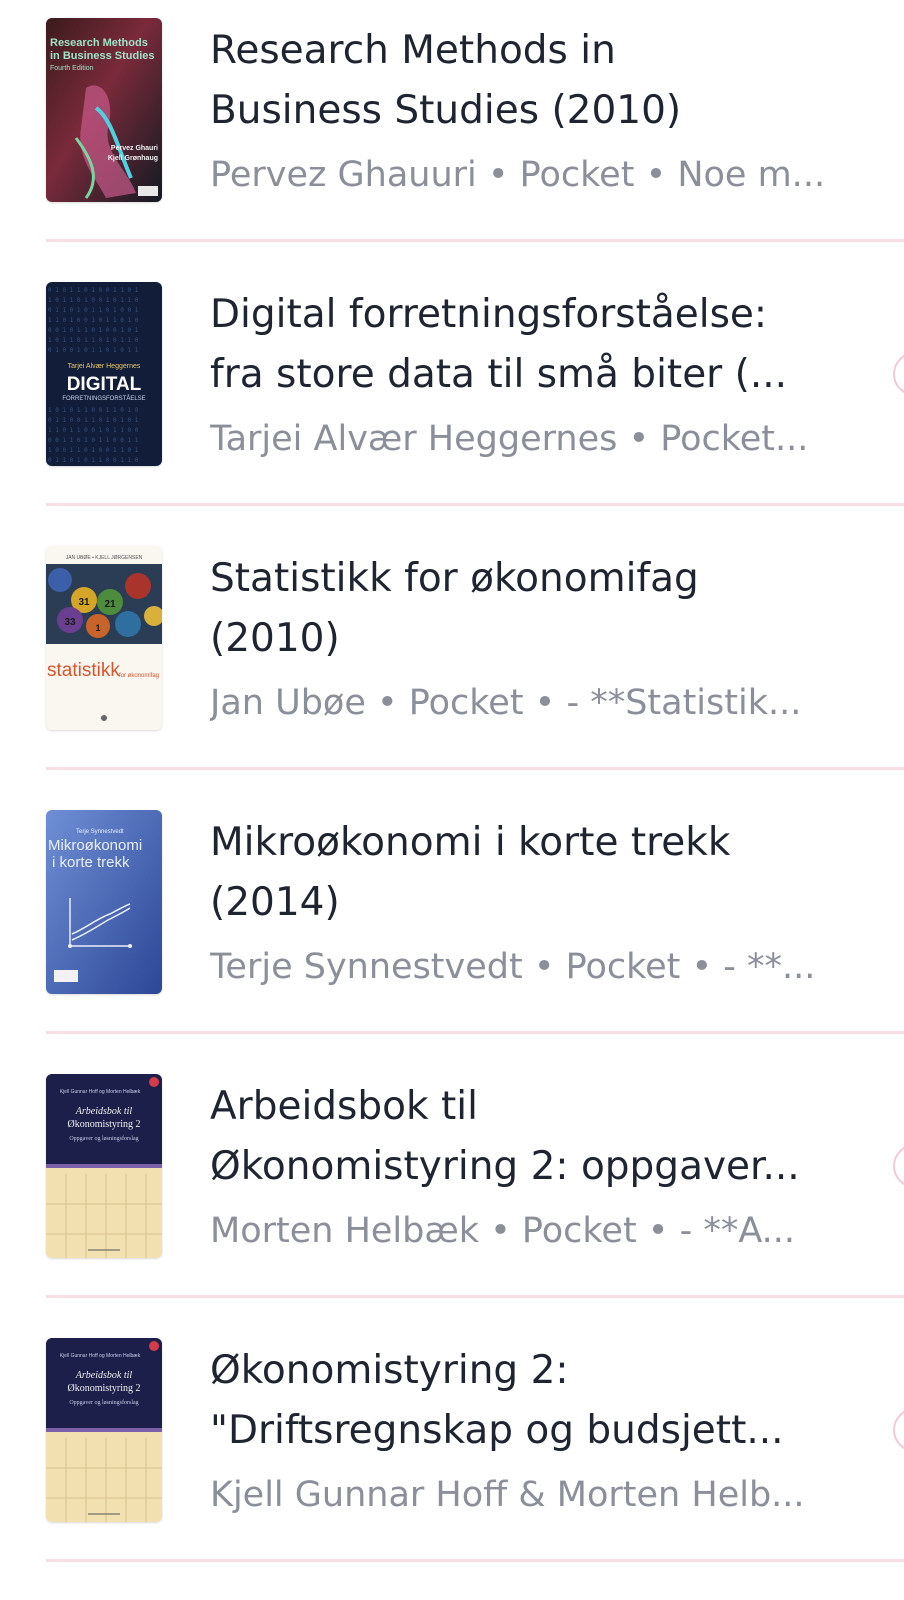 The height and width of the screenshot is (1600, 904). What do you see at coordinates (93, 300) in the screenshot?
I see `svg-text: 1 0 1 1 0 1 0 0 1 0 1 1 0` at bounding box center [93, 300].